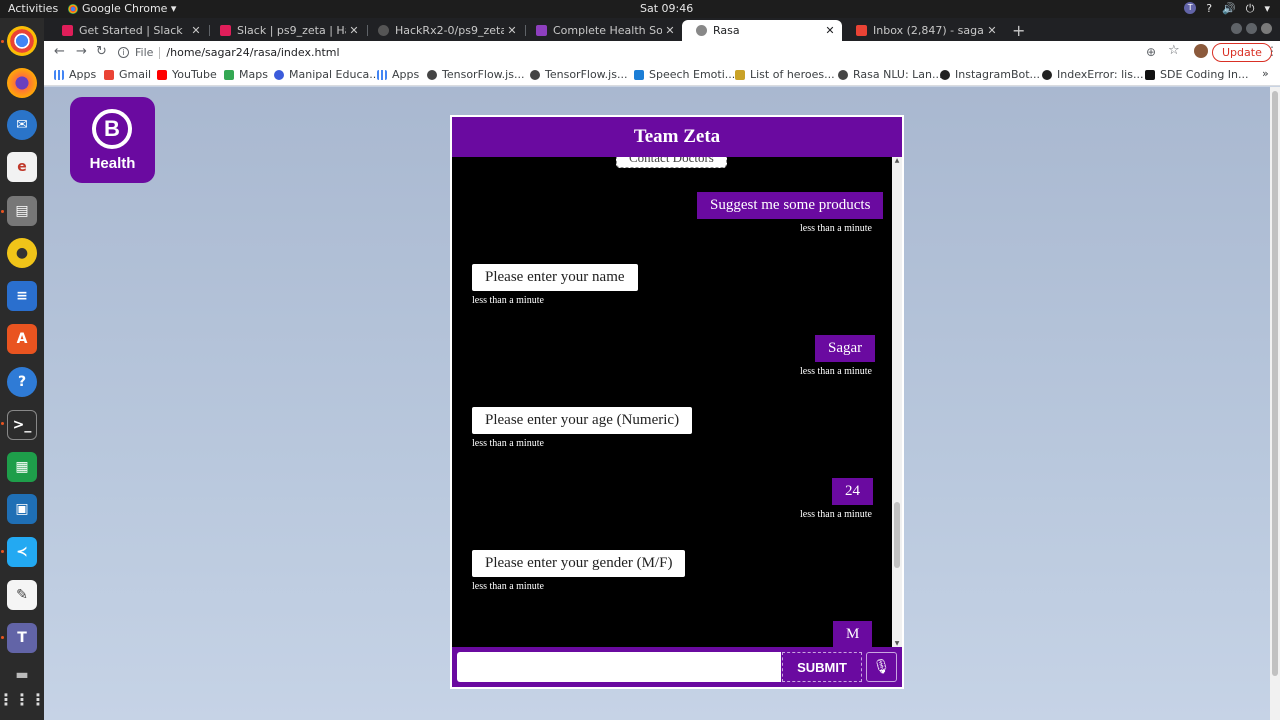 This screenshot has height=720, width=1280. What do you see at coordinates (1201, 51) in the screenshot?
I see `profile-avatar` at bounding box center [1201, 51].